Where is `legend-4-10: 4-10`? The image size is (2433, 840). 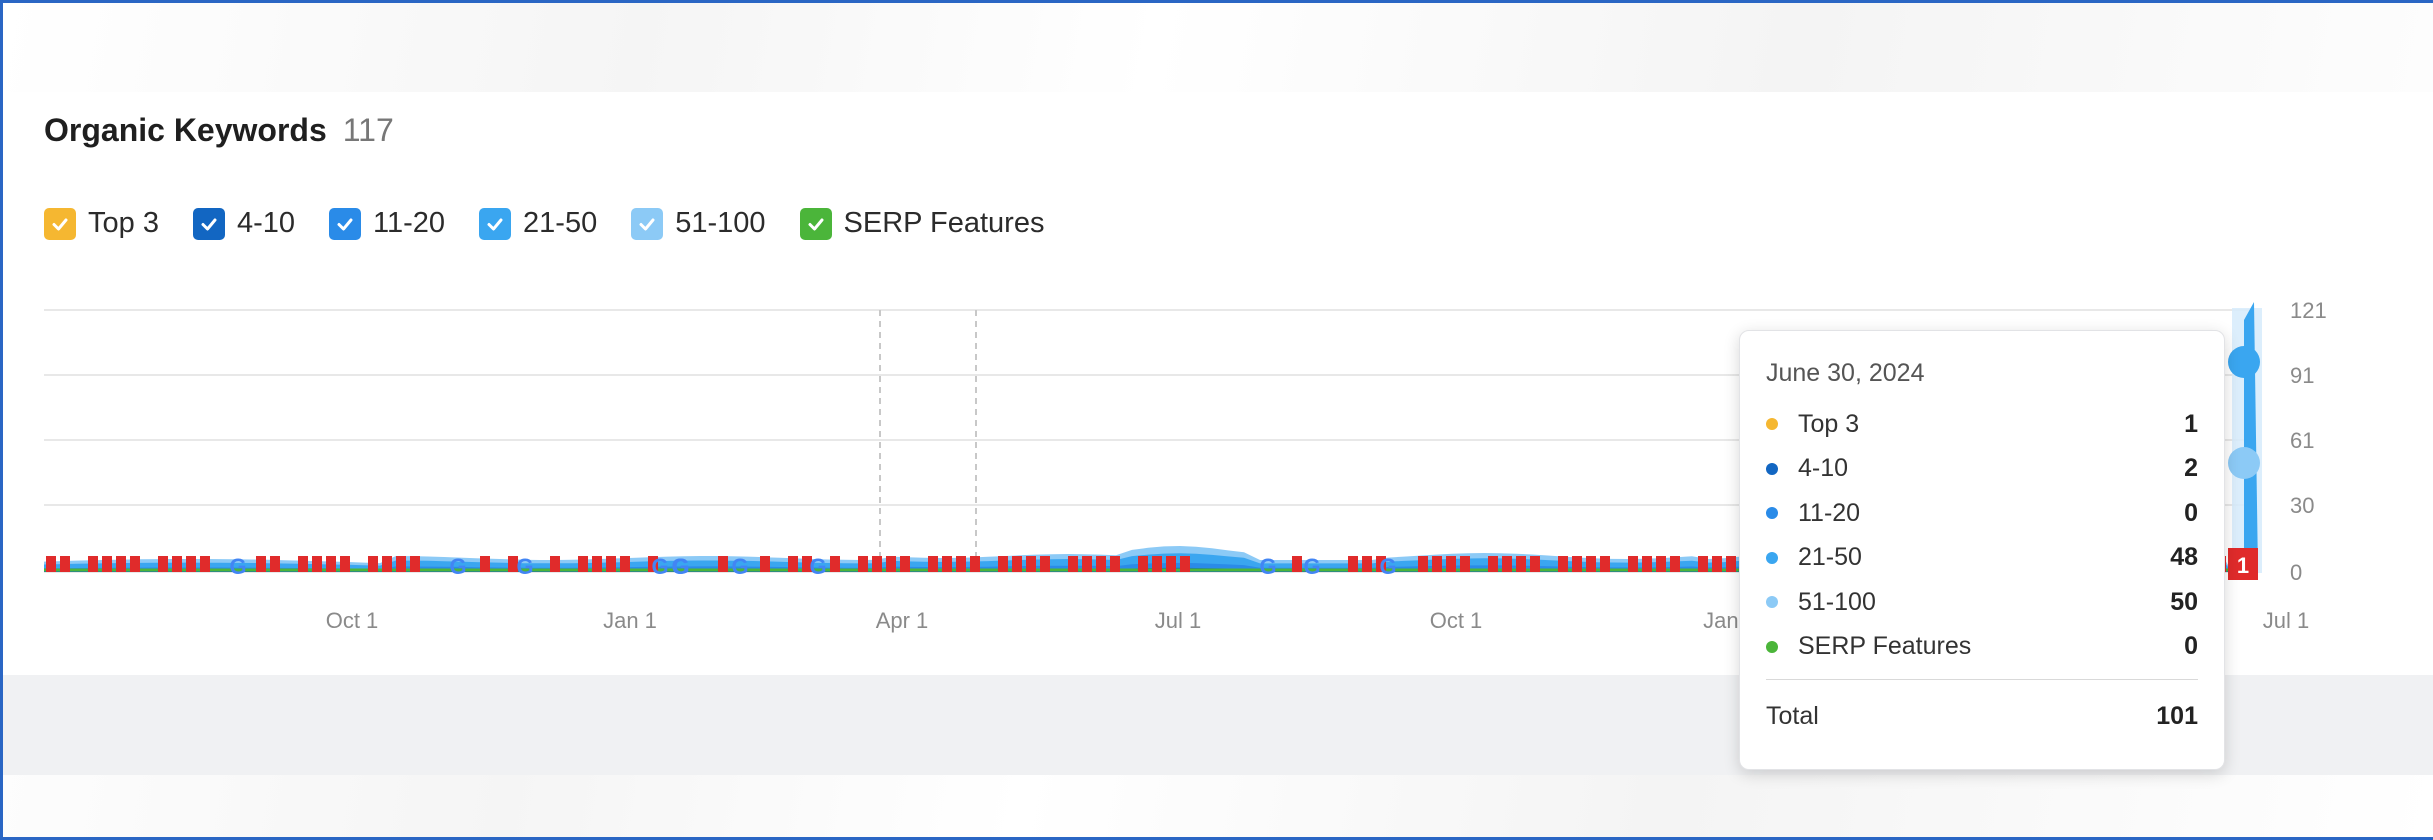
legend-4-10: 4-10 is located at coordinates (243, 223).